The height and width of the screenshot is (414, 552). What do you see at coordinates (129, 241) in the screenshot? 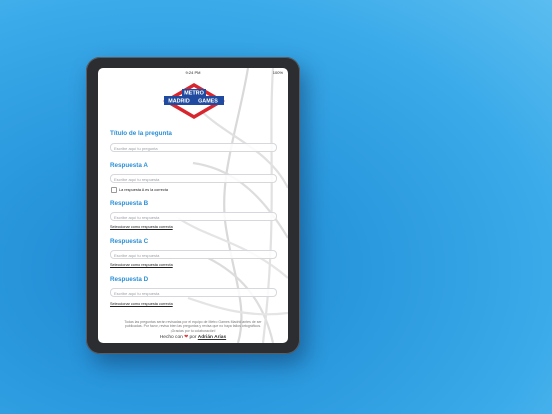
I see `answer-c-label: Respuesta C` at bounding box center [129, 241].